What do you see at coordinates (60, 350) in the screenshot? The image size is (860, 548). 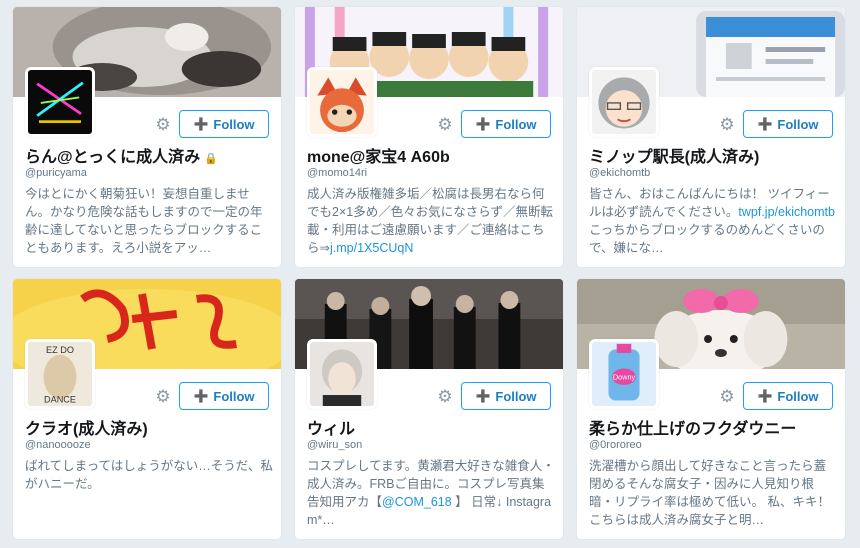 I see `avatar-text-top: EZ DO` at bounding box center [60, 350].